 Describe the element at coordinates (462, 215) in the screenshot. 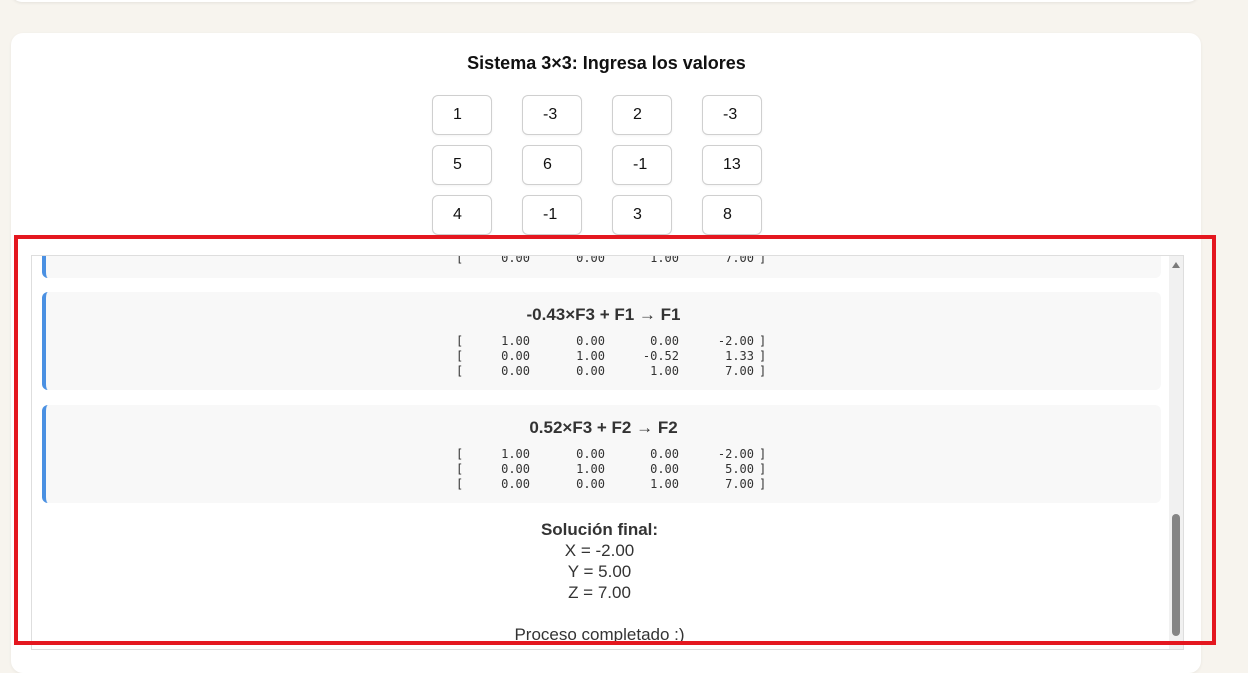

I see `matrix-input-r3-c1` at that location.